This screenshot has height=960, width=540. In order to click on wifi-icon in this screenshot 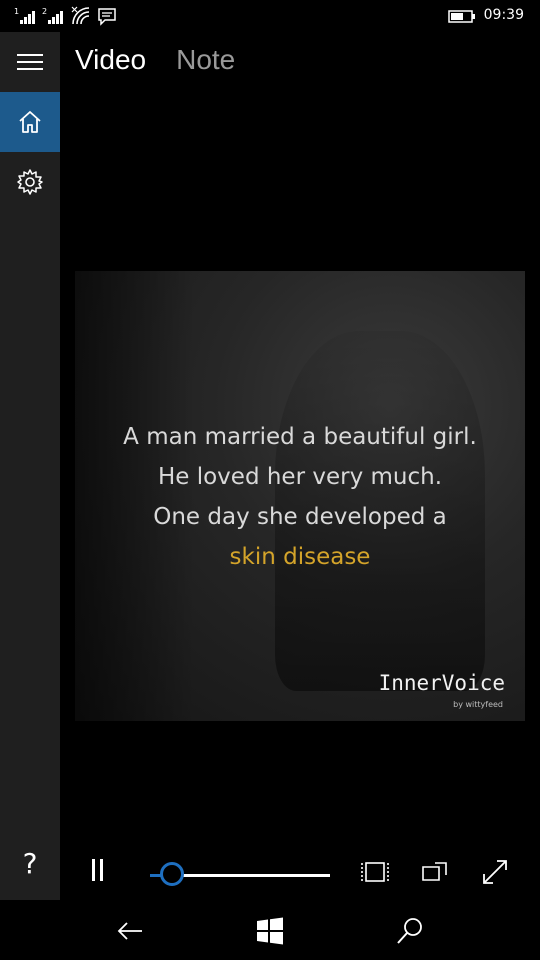, I will do `click(80, 15)`.